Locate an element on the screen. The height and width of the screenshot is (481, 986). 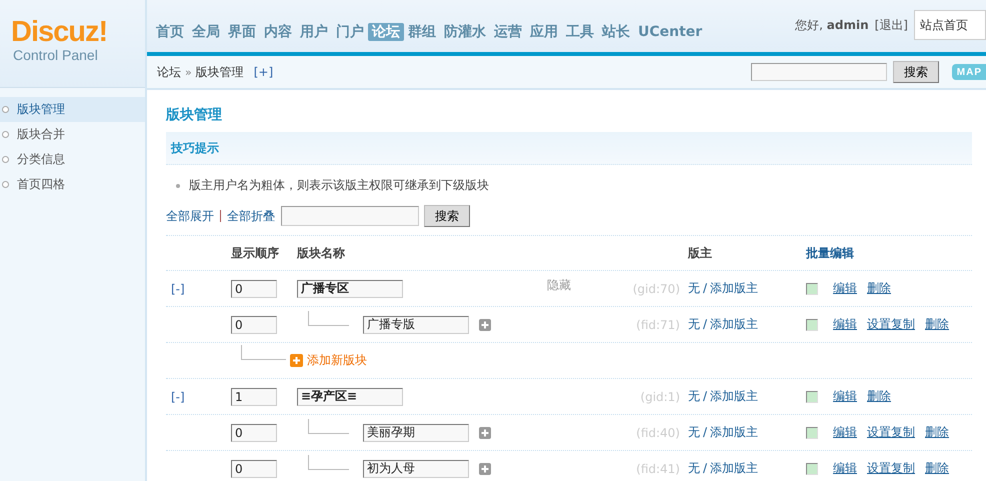
site-select: 站点首页 is located at coordinates (950, 25).